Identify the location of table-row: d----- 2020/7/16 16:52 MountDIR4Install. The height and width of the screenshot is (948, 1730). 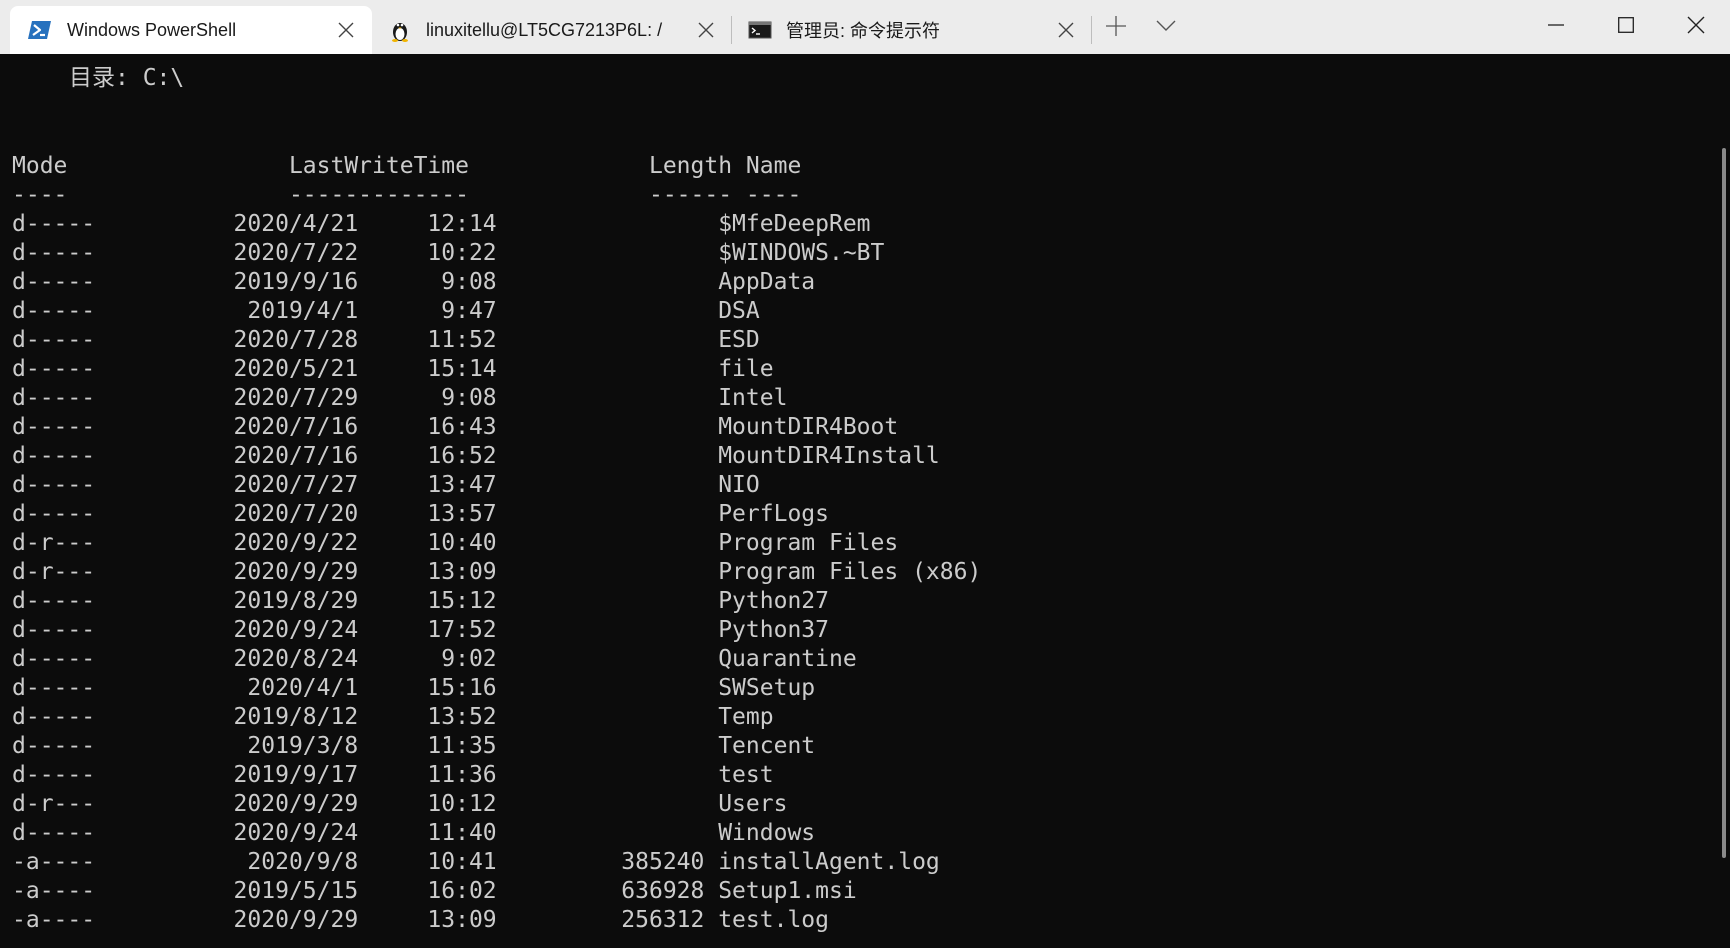
(476, 456).